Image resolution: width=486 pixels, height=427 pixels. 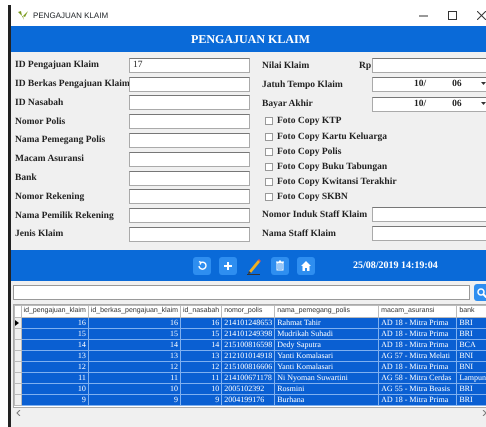 What do you see at coordinates (65, 216) in the screenshot?
I see `field-label: Nama Pemilik Rekening` at bounding box center [65, 216].